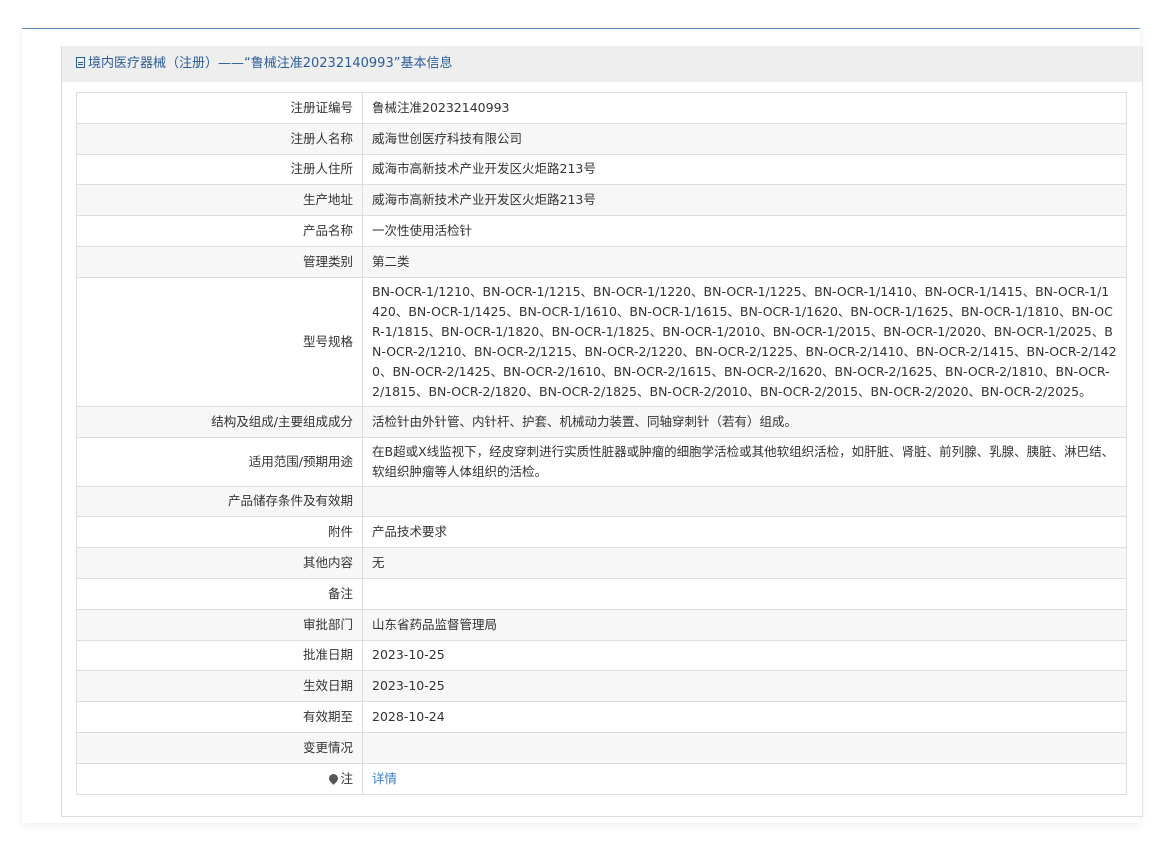  I want to click on row-value: 山东省药品监督管理局, so click(744, 624).